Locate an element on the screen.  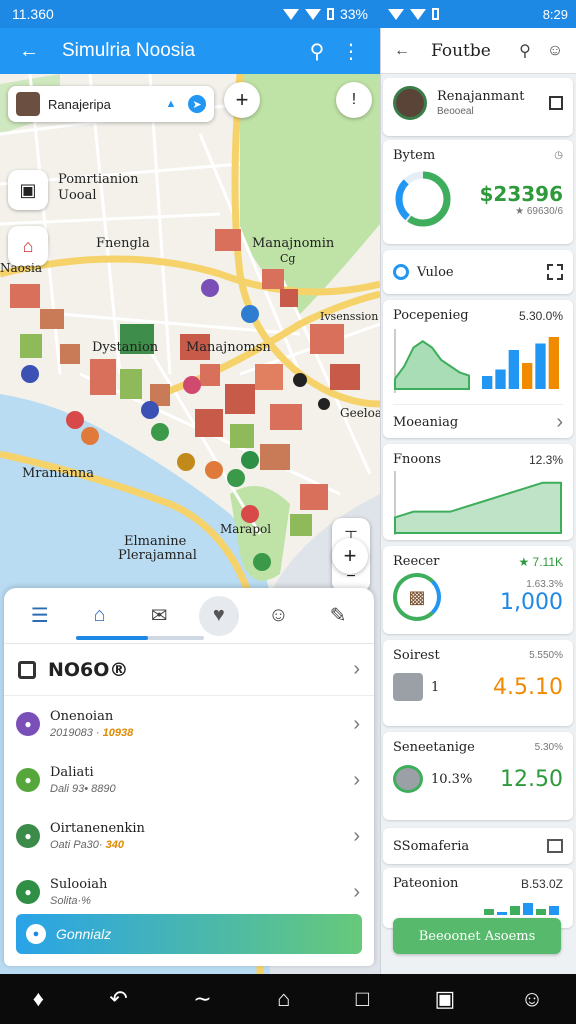
ssomaferia-row: SSomaferia is located at coordinates (478, 846).